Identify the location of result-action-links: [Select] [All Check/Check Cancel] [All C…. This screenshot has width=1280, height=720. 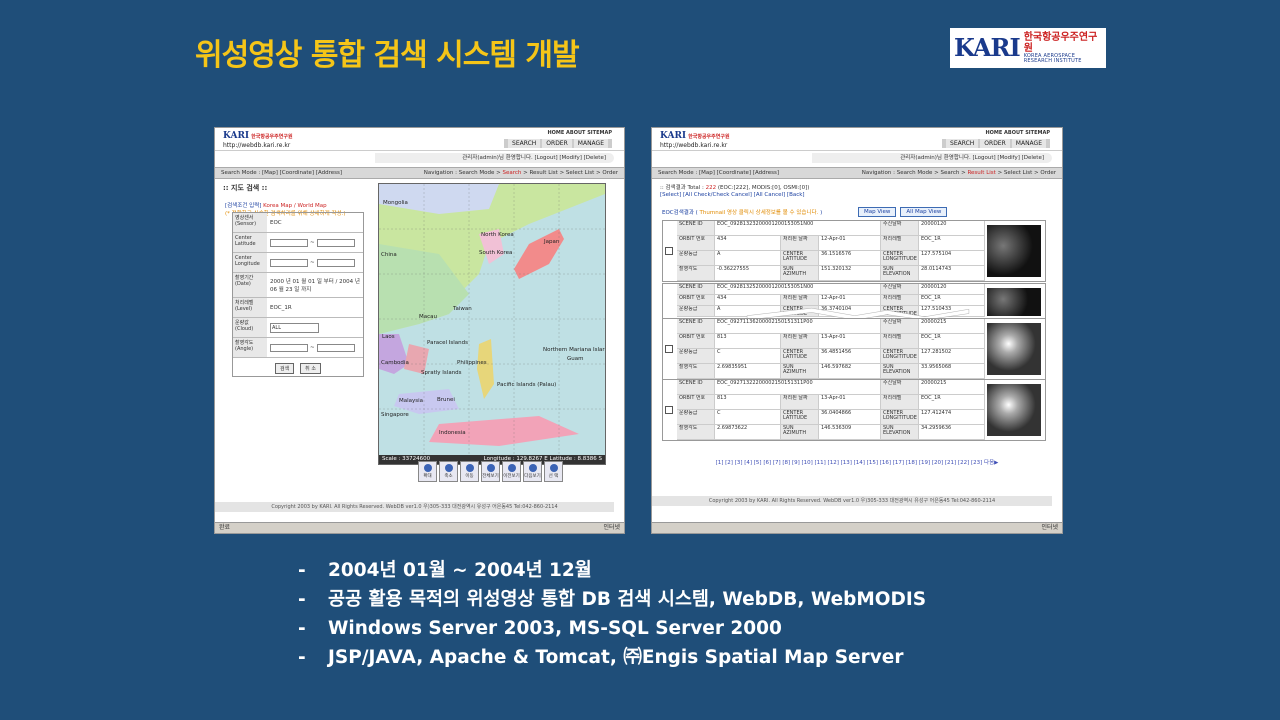
(861, 195).